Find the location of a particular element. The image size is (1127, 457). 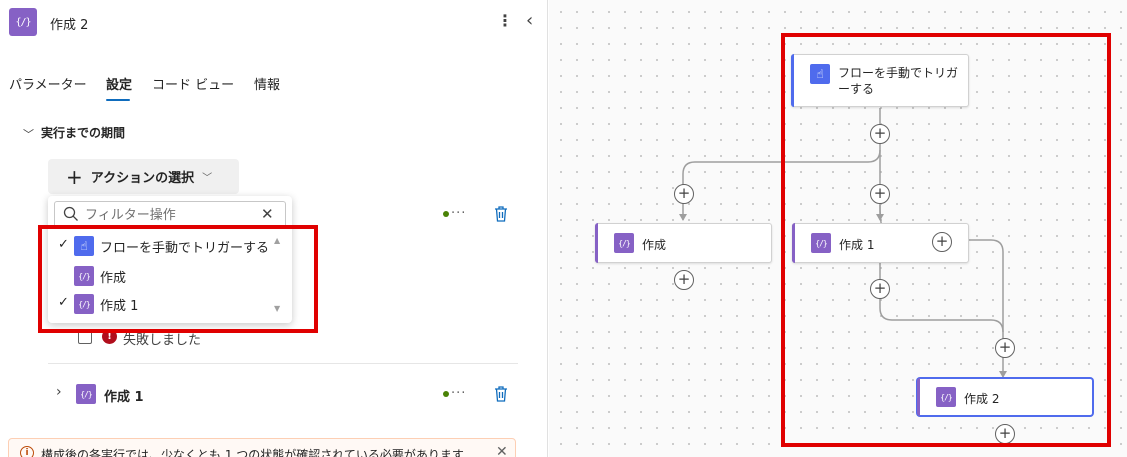

flow-card-compose-2: {/} 作成 2 is located at coordinates (1005, 397).